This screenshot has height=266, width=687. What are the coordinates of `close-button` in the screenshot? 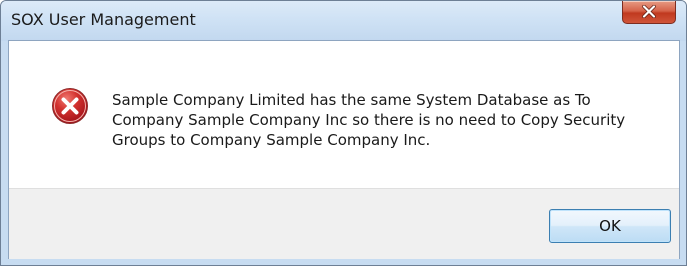 It's located at (649, 12).